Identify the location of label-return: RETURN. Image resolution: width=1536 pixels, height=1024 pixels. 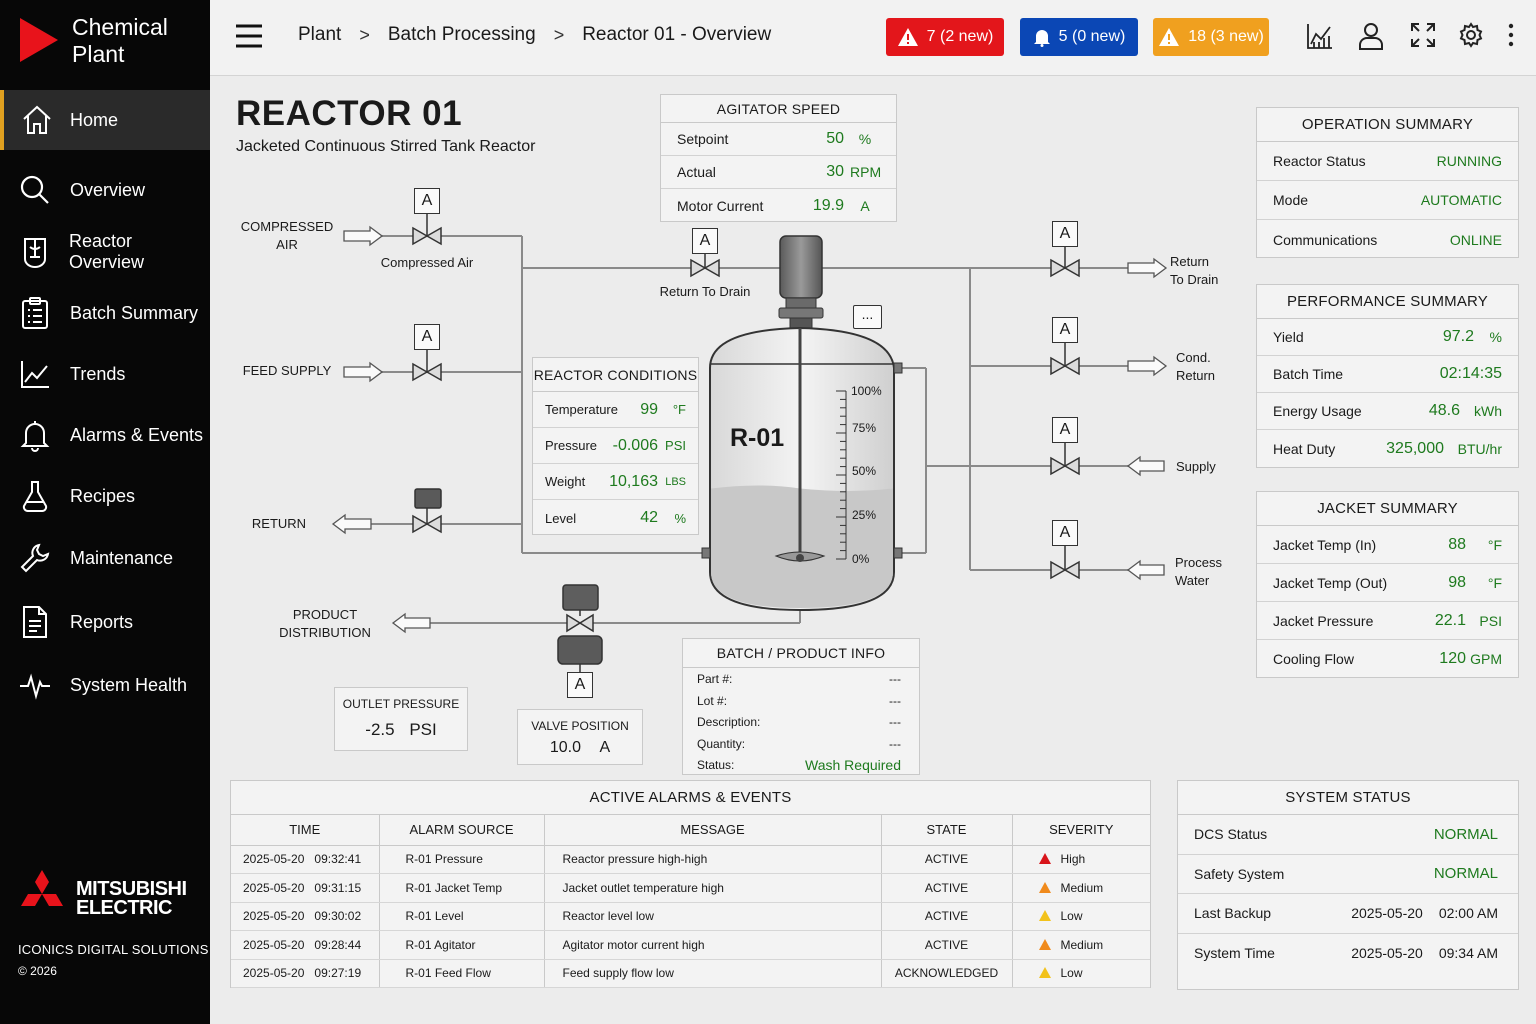
(279, 523).